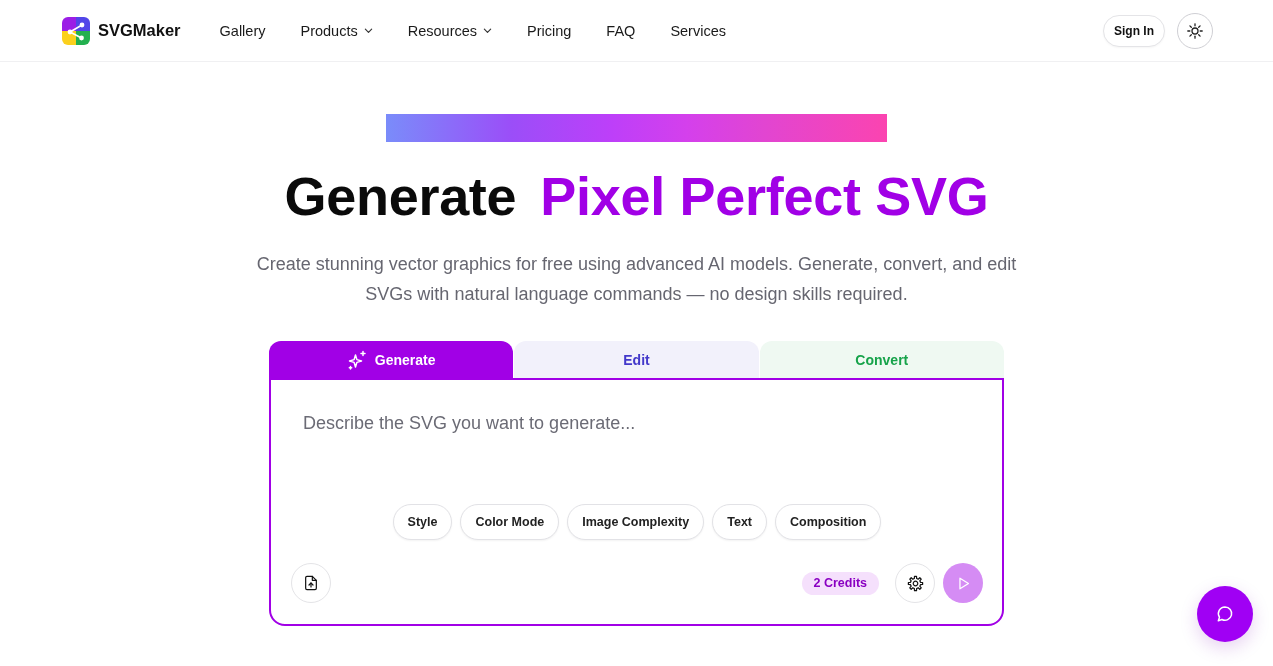  What do you see at coordinates (336, 30) in the screenshot?
I see `nav-link: Products` at bounding box center [336, 30].